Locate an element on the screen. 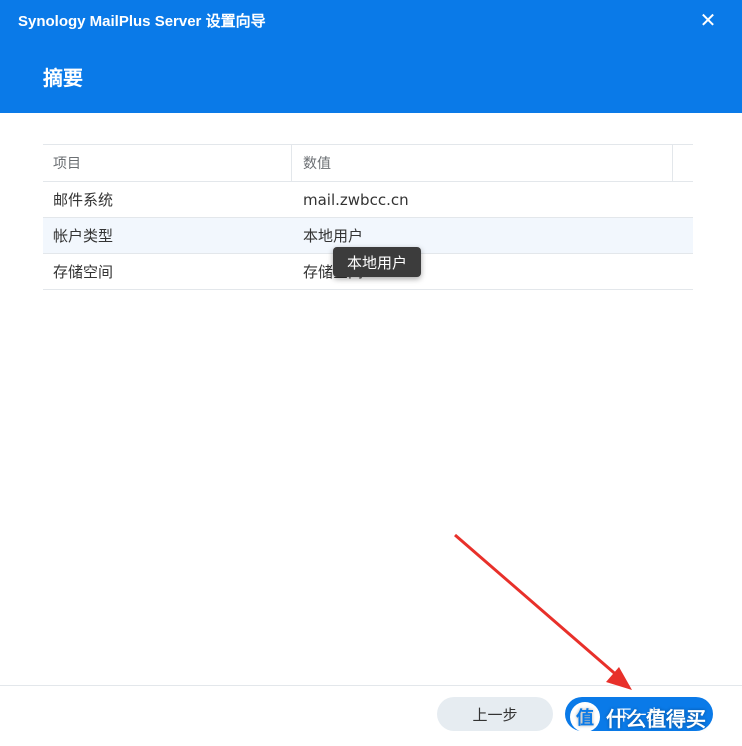 The height and width of the screenshot is (746, 742). watermark-badge: 值 is located at coordinates (585, 717).